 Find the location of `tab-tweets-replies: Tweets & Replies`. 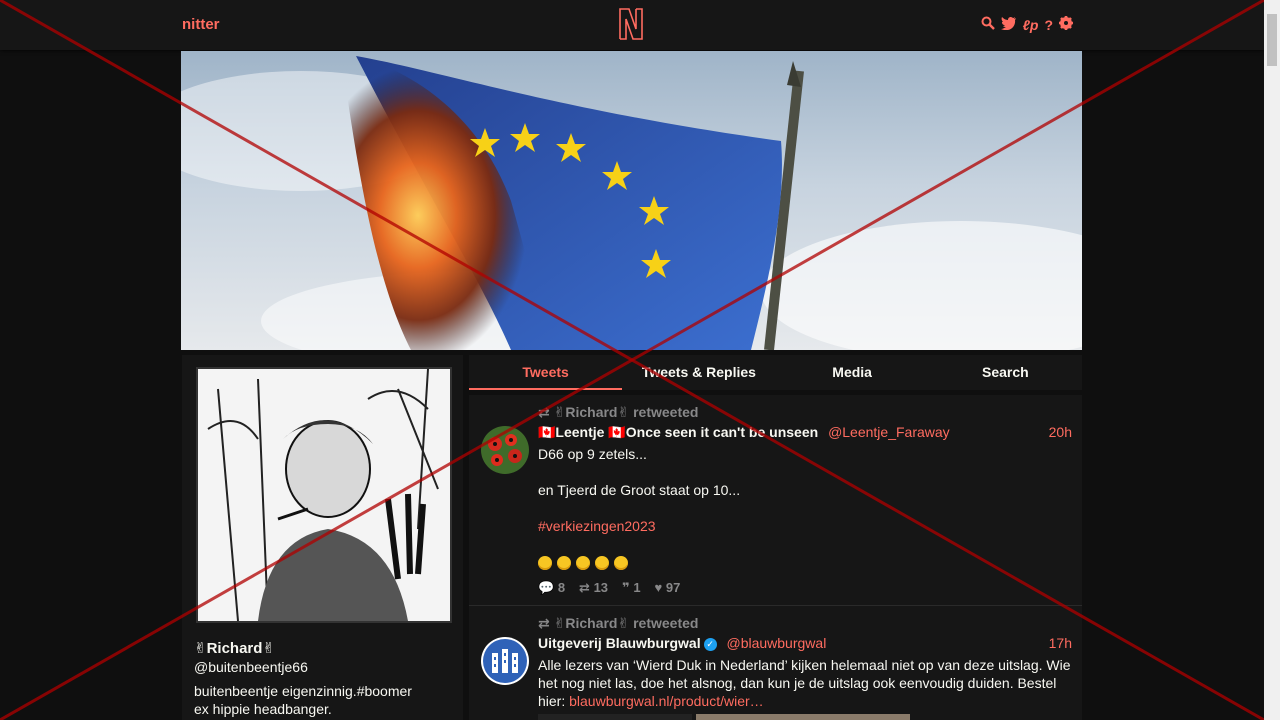

tab-tweets-replies: Tweets & Replies is located at coordinates (698, 372).